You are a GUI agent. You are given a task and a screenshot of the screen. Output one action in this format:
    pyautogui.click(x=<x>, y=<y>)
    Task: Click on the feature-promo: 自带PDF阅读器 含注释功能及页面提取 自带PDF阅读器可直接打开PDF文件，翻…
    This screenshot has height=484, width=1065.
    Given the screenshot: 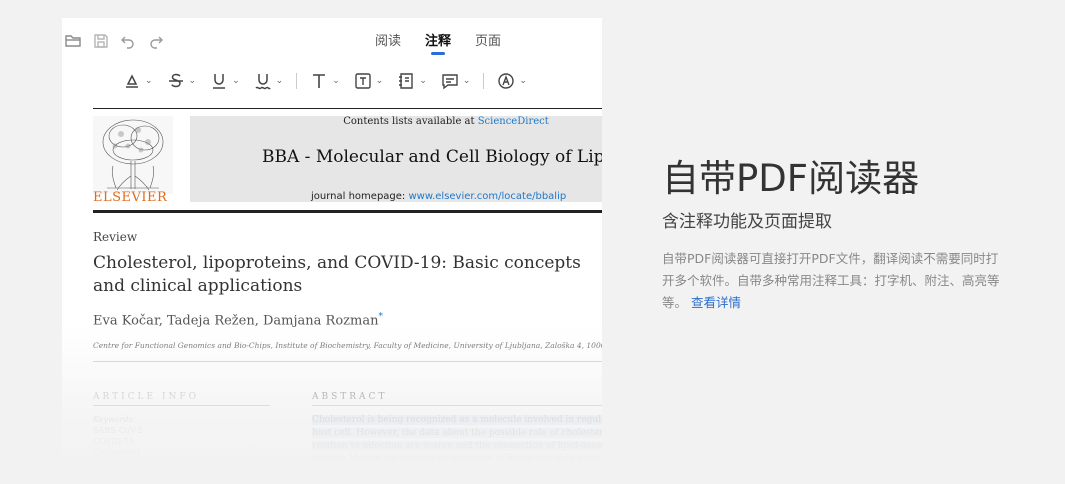 What is the action you would take?
    pyautogui.click(x=842, y=234)
    